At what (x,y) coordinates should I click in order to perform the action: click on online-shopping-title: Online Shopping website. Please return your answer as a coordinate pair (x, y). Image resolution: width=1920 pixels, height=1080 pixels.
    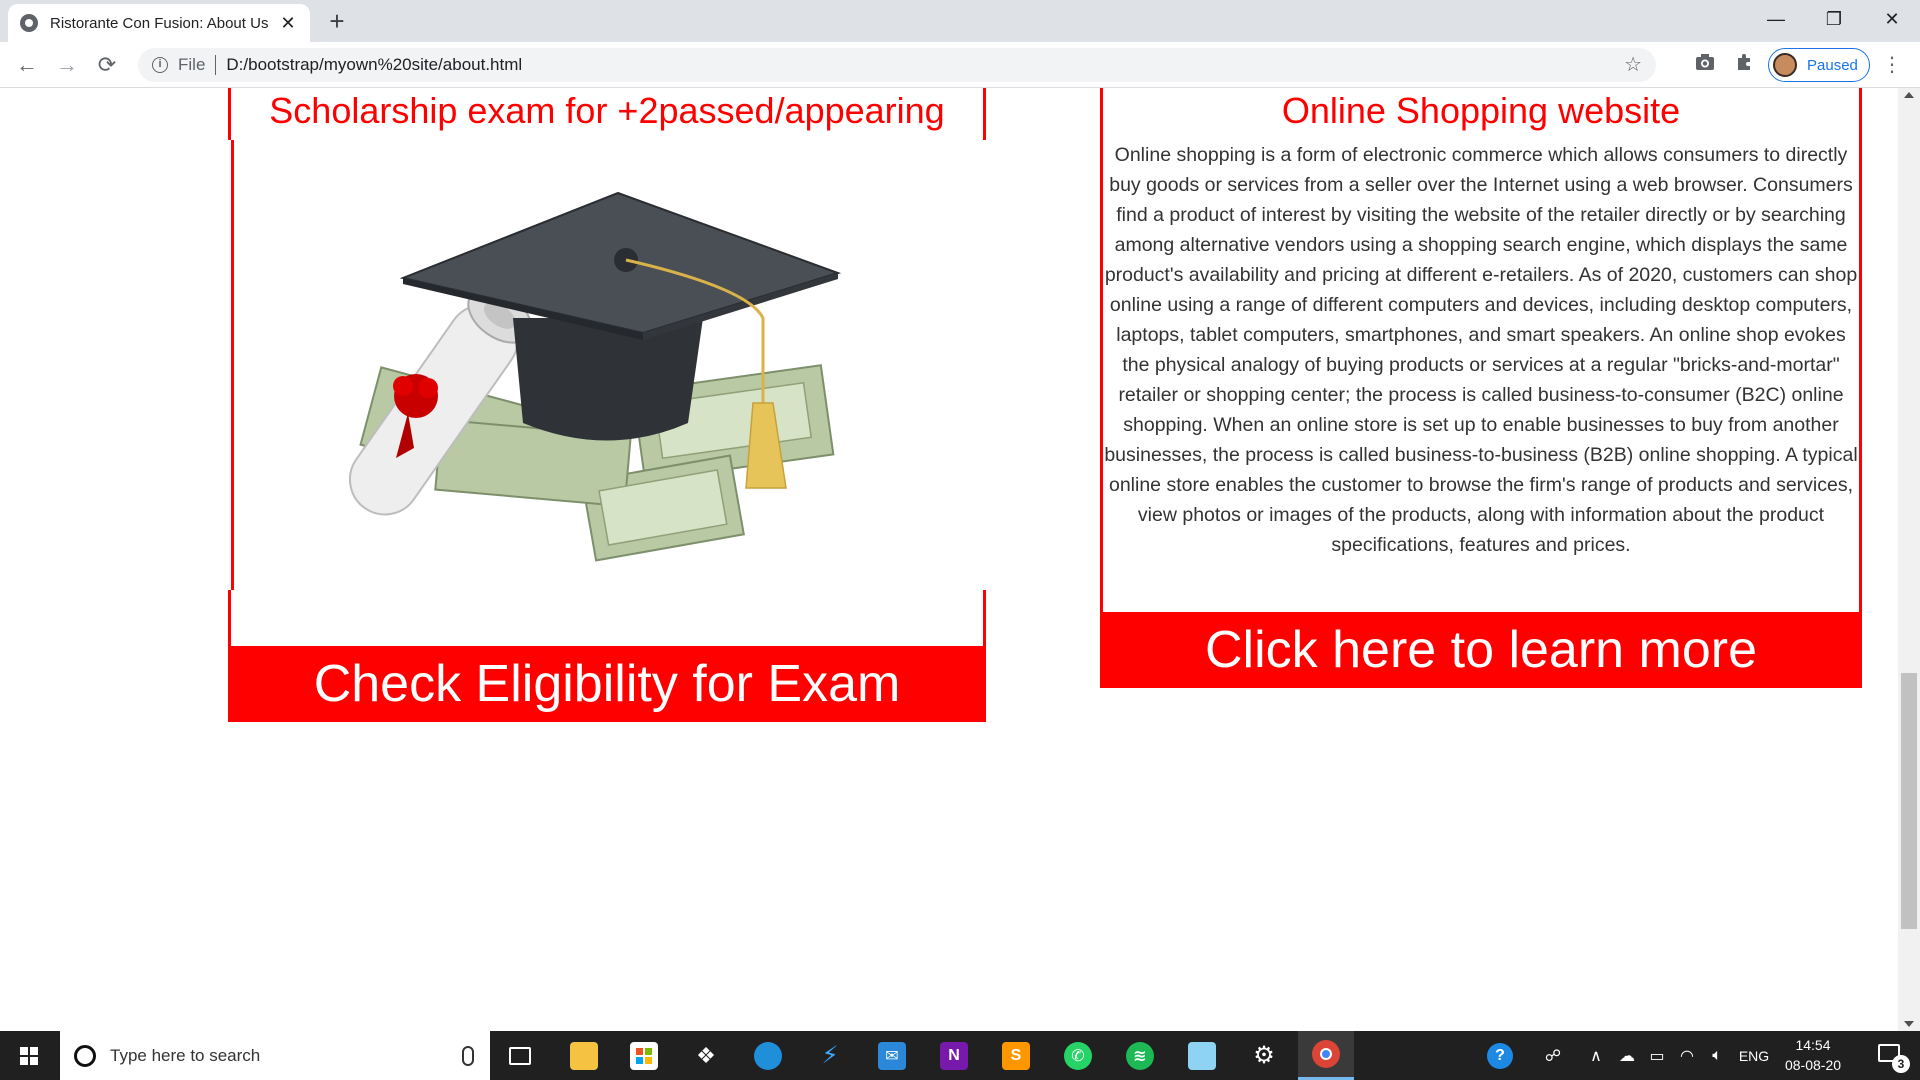
    Looking at the image, I should click on (1481, 110).